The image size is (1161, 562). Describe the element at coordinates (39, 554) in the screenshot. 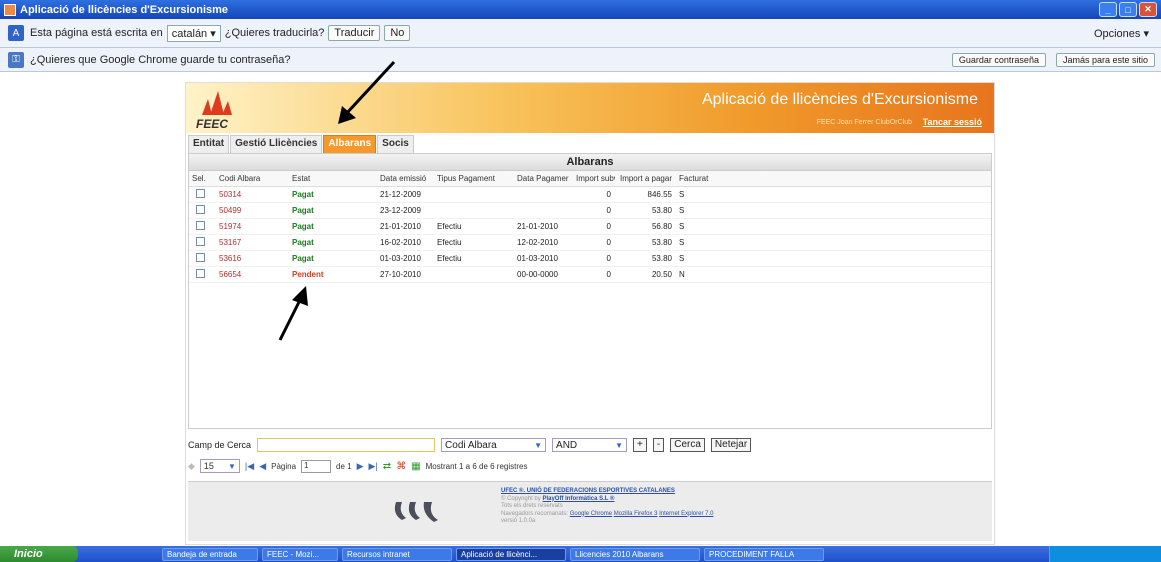

I see `start-button: Inicio` at that location.